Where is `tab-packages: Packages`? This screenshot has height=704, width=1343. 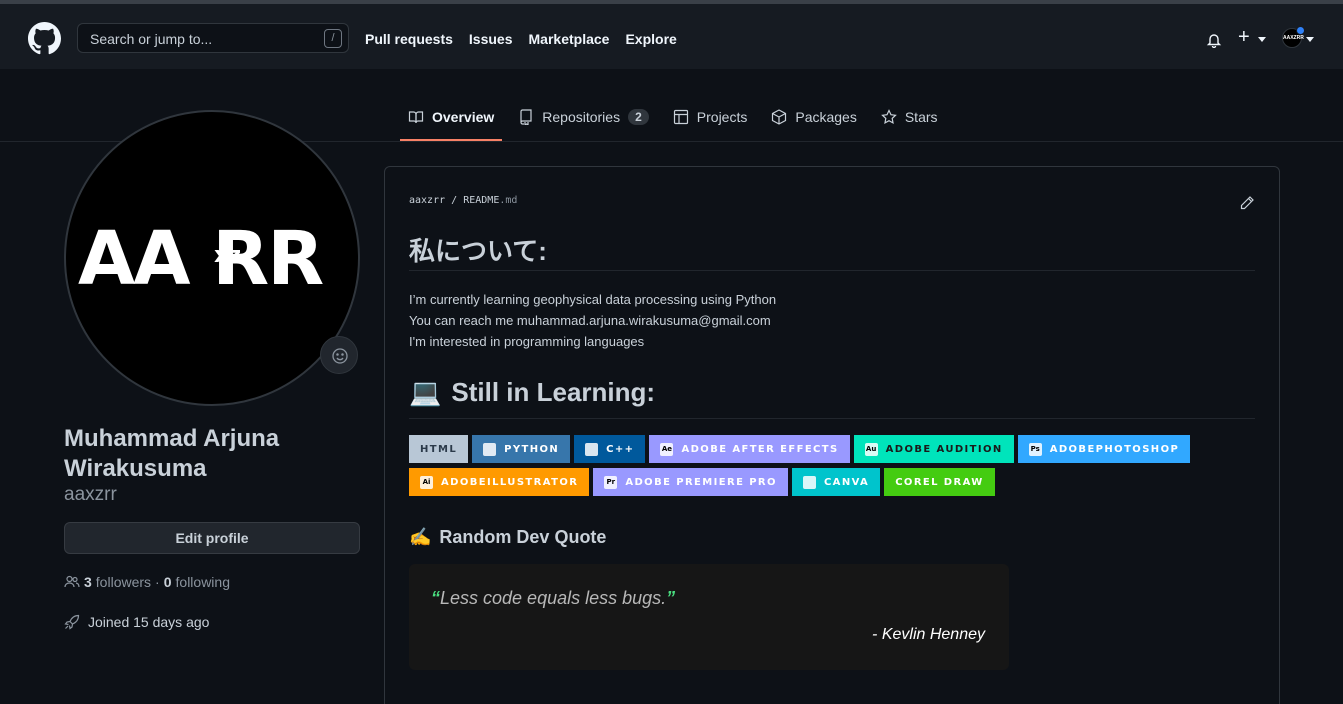
tab-packages: Packages is located at coordinates (813, 117).